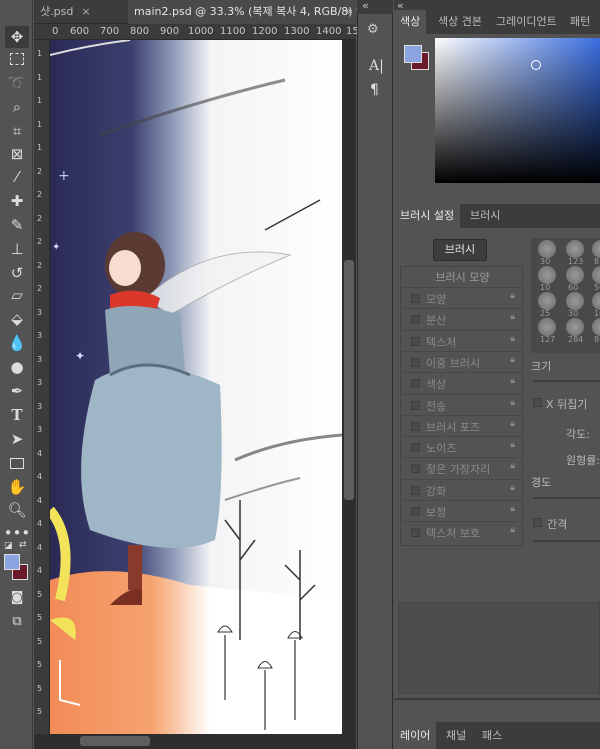 The width and height of the screenshot is (600, 749). Describe the element at coordinates (23, 545) in the screenshot. I see `swap-colors-icon: ⇄` at that location.